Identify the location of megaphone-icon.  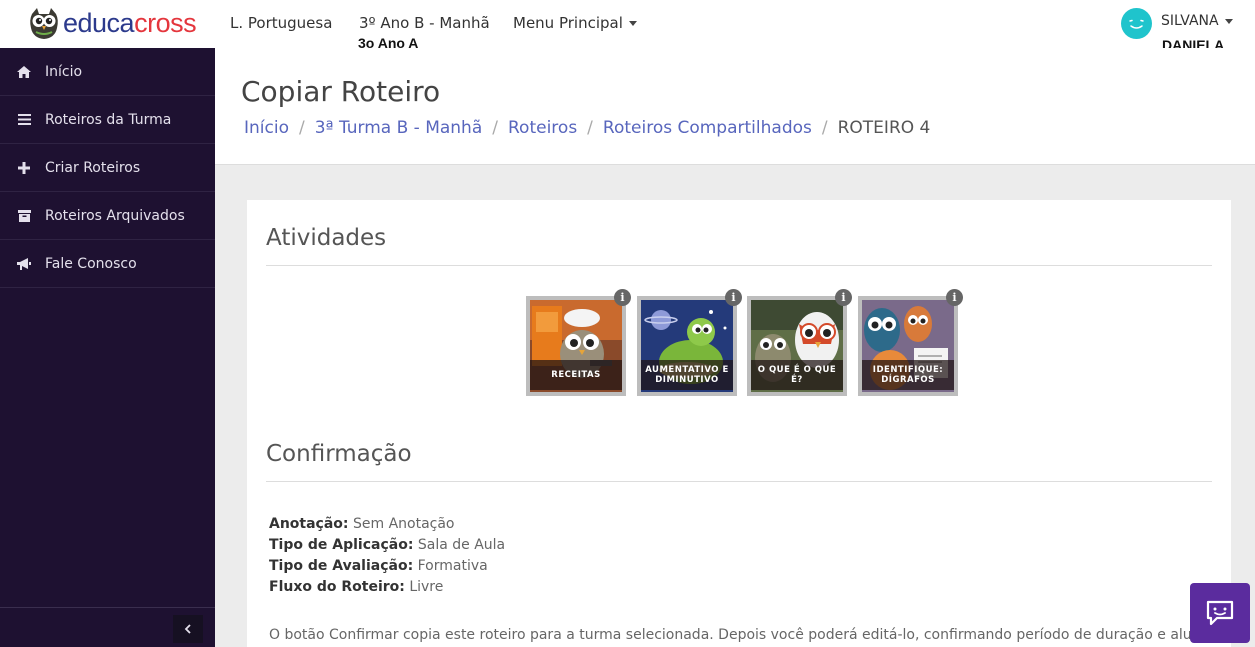
(24, 264).